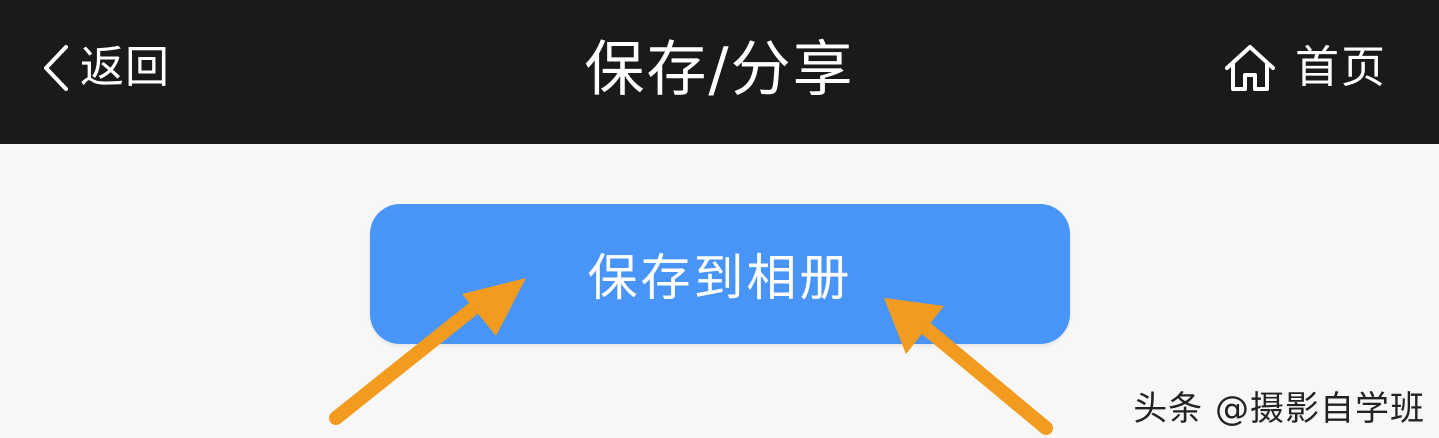 This screenshot has height=438, width=1439. Describe the element at coordinates (720, 278) in the screenshot. I see `save-to-album-label: 保存到相册` at that location.